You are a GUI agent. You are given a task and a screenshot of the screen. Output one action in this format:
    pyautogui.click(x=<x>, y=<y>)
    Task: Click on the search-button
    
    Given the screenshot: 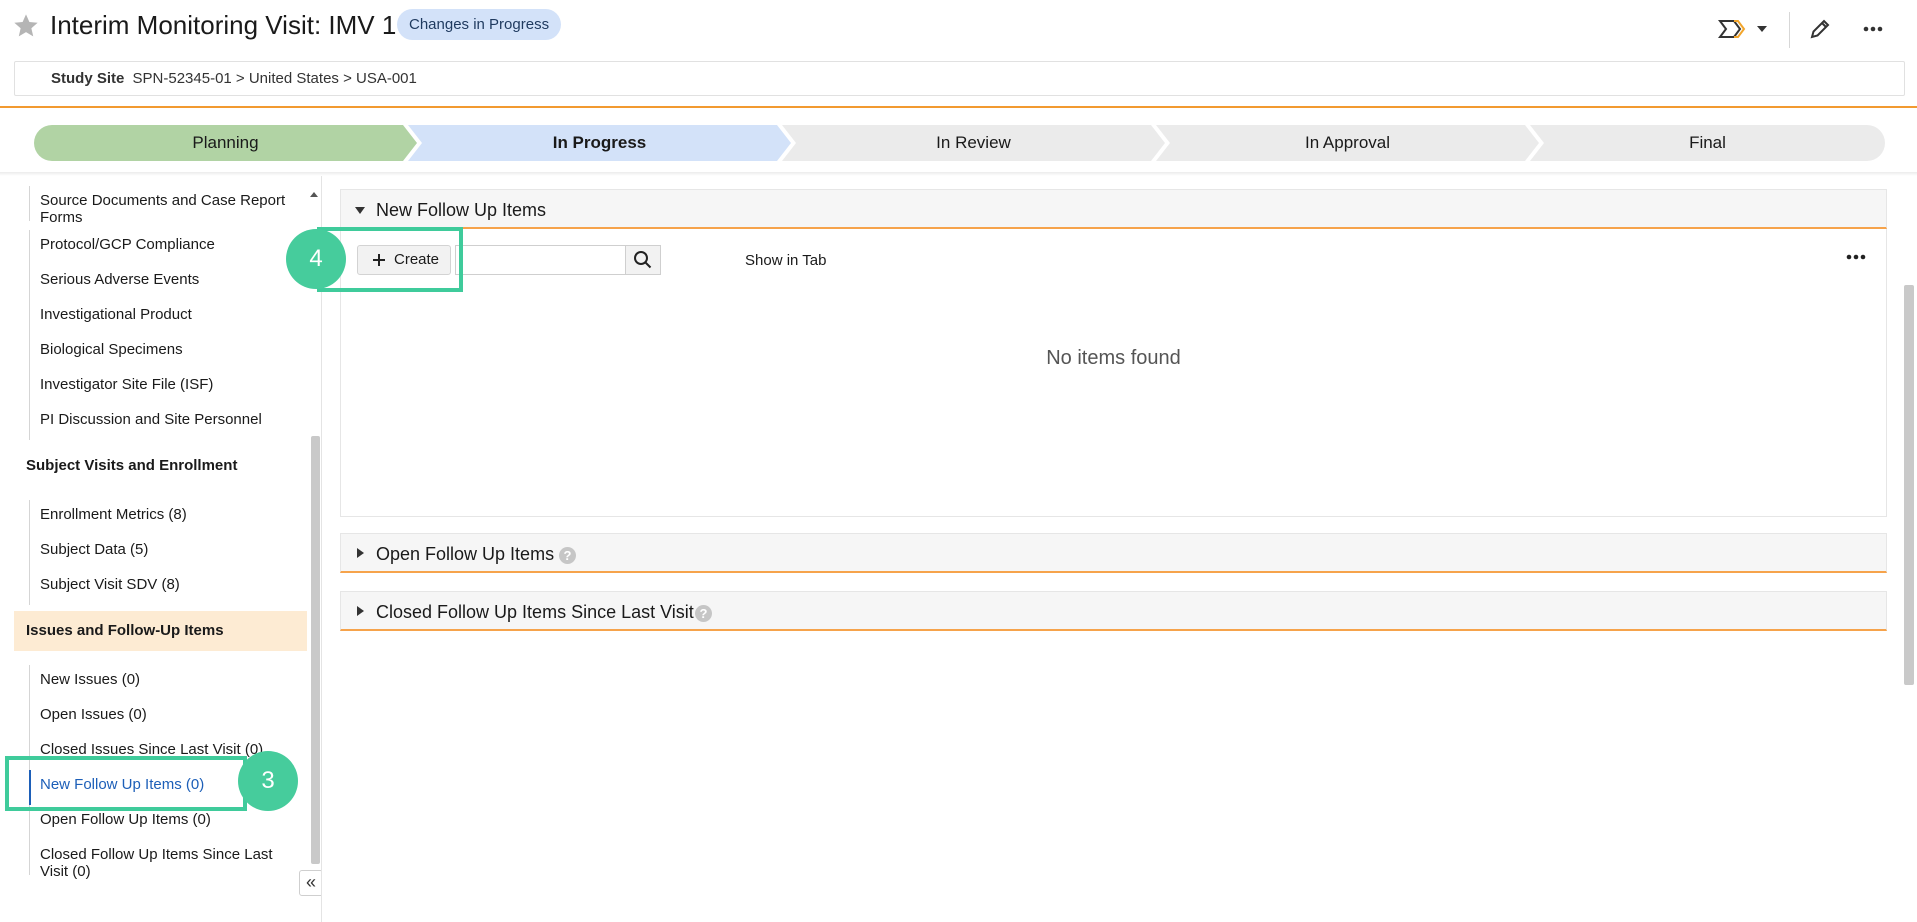 What is the action you would take?
    pyautogui.click(x=643, y=260)
    